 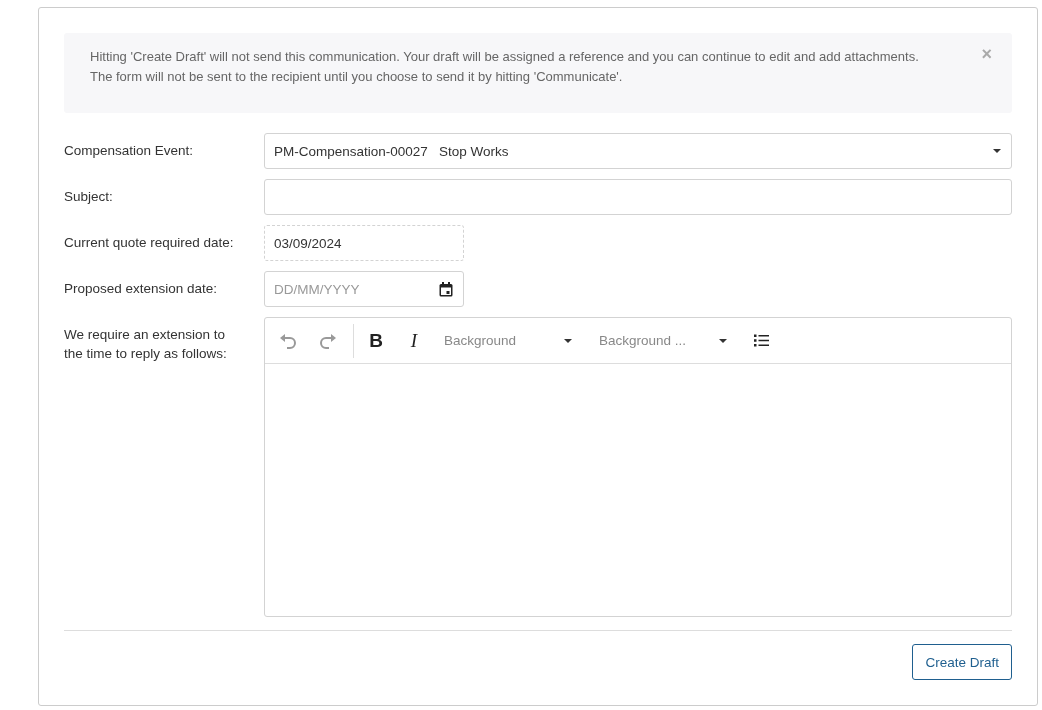 I want to click on redo-icon, so click(x=328, y=340).